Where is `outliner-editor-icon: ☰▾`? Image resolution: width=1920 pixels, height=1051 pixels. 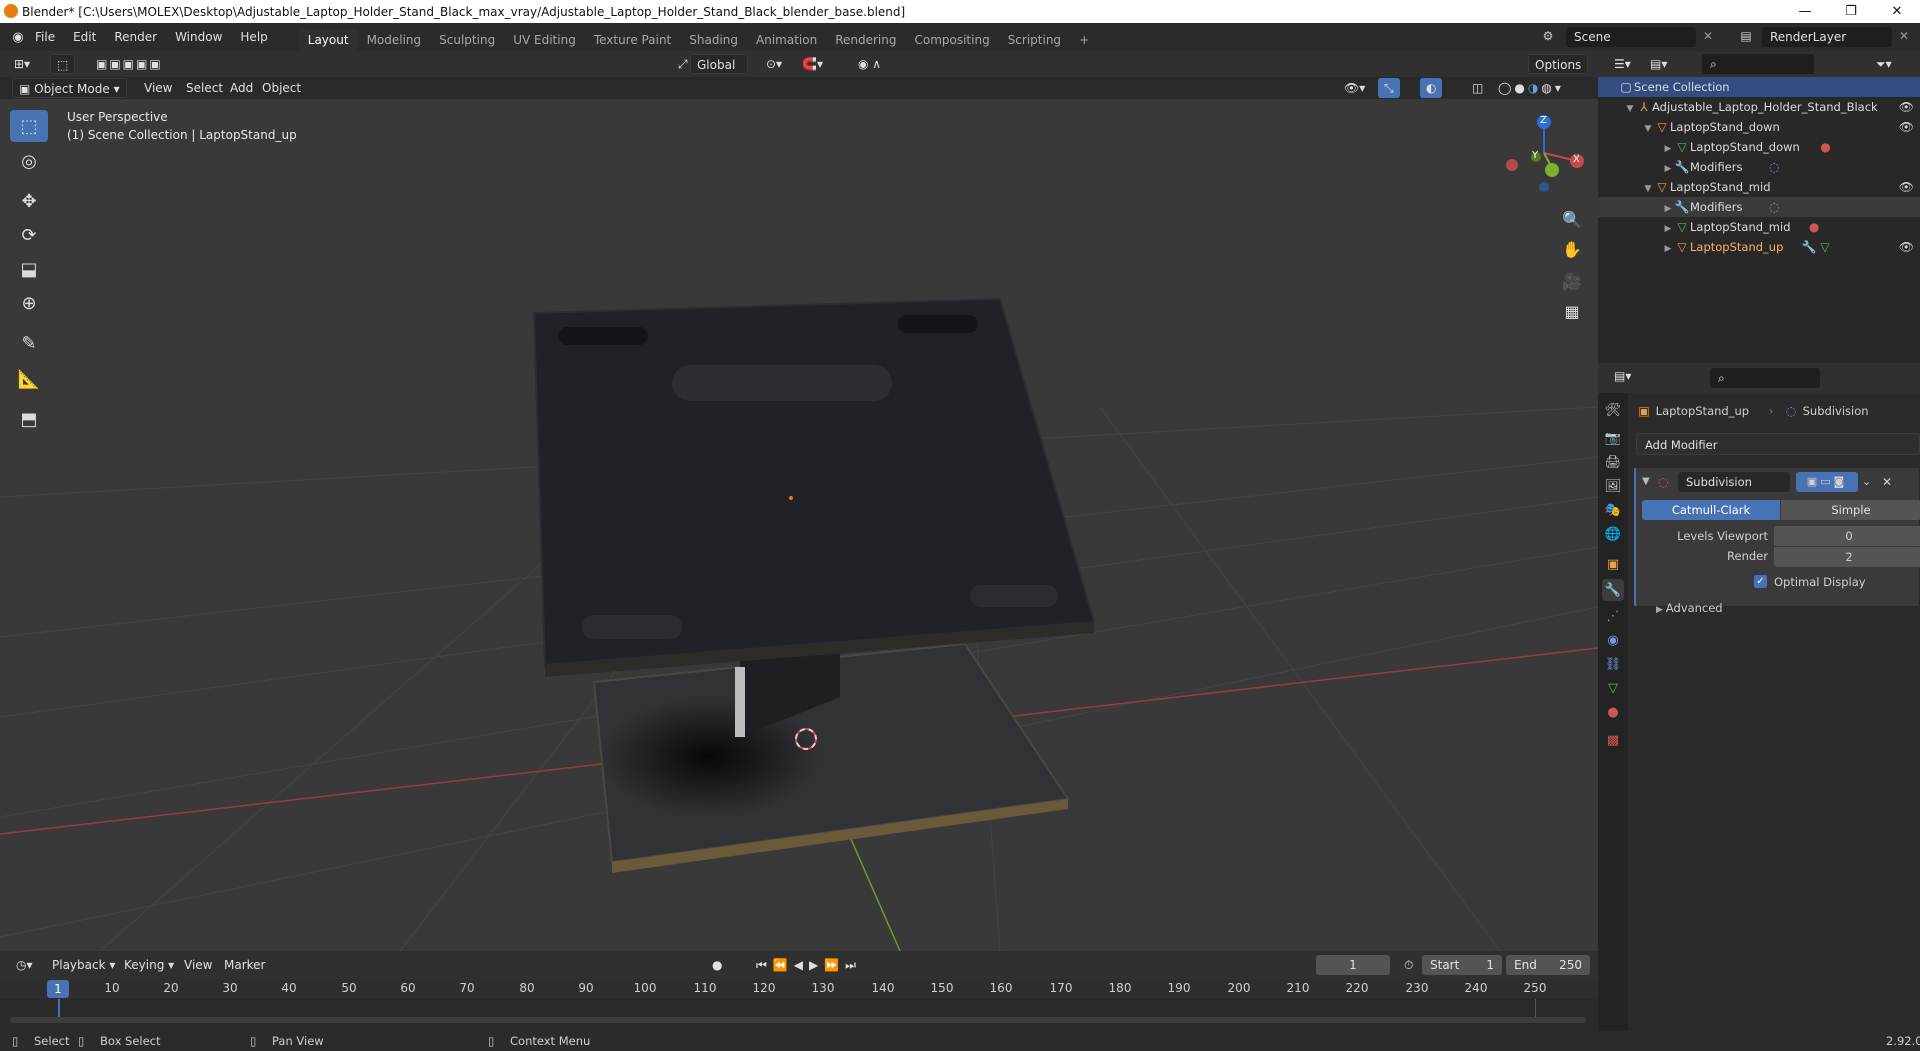
outliner-editor-icon: ☰▾ is located at coordinates (1622, 64).